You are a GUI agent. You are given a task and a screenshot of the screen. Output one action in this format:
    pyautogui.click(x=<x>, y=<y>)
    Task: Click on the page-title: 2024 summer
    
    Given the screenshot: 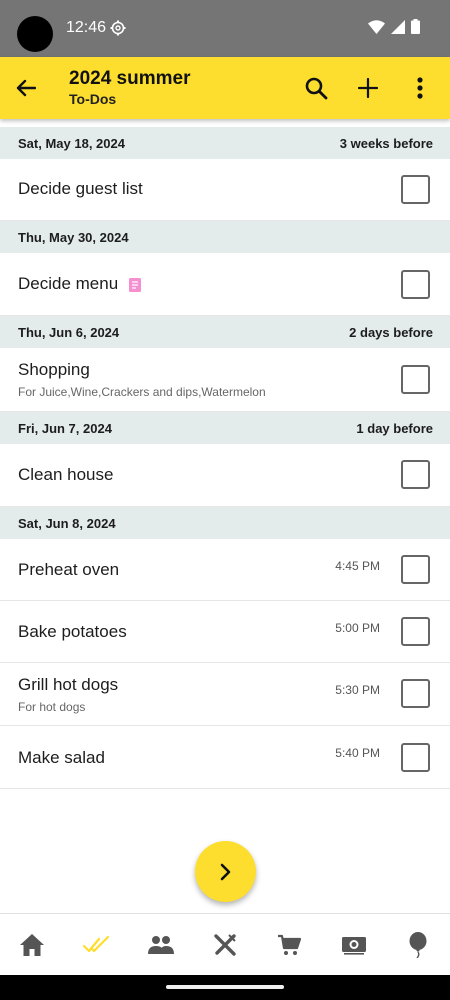 What is the action you would take?
    pyautogui.click(x=130, y=78)
    